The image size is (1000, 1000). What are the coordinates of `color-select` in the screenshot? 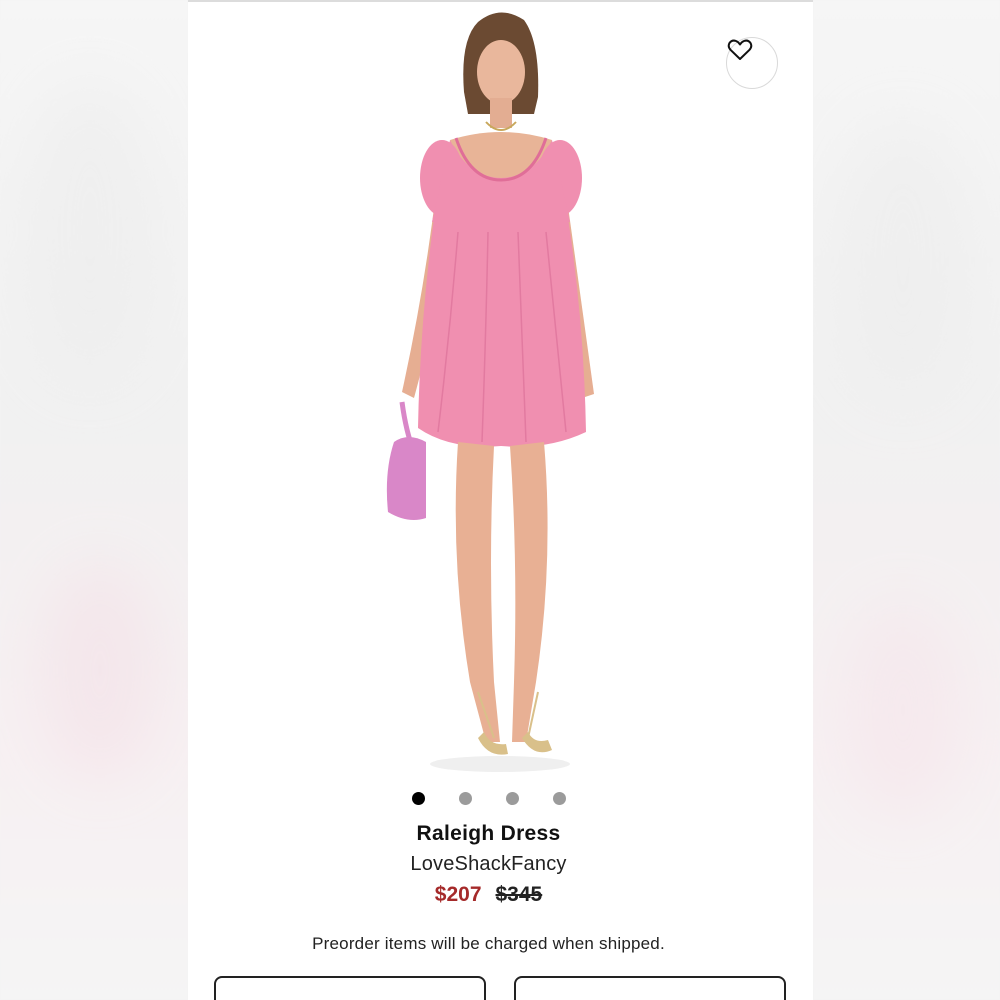 It's located at (350, 988).